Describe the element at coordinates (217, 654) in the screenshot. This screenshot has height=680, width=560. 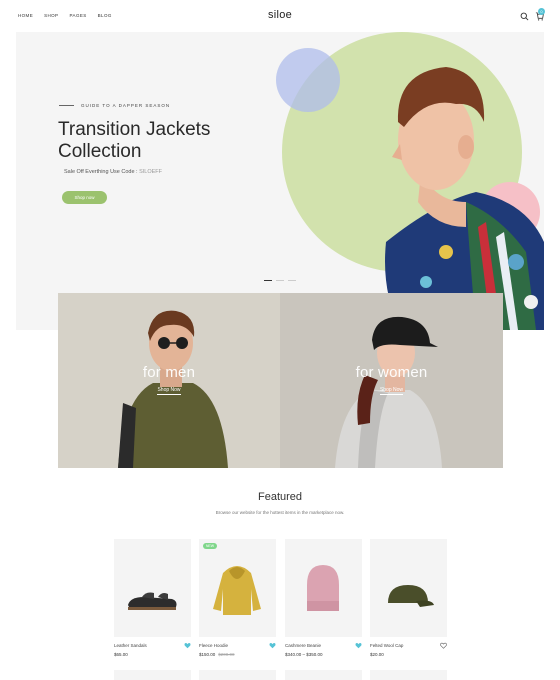
I see `product-price: $150.00 $200.00` at that location.